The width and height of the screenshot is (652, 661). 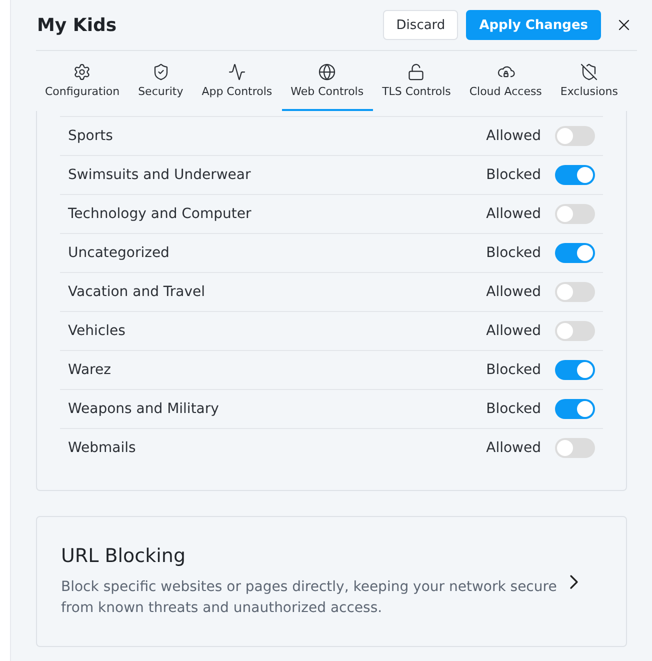 I want to click on card-description: Block specific websites or pages directly, keeping your network secure from known threats and unauthorized access., so click(x=309, y=598).